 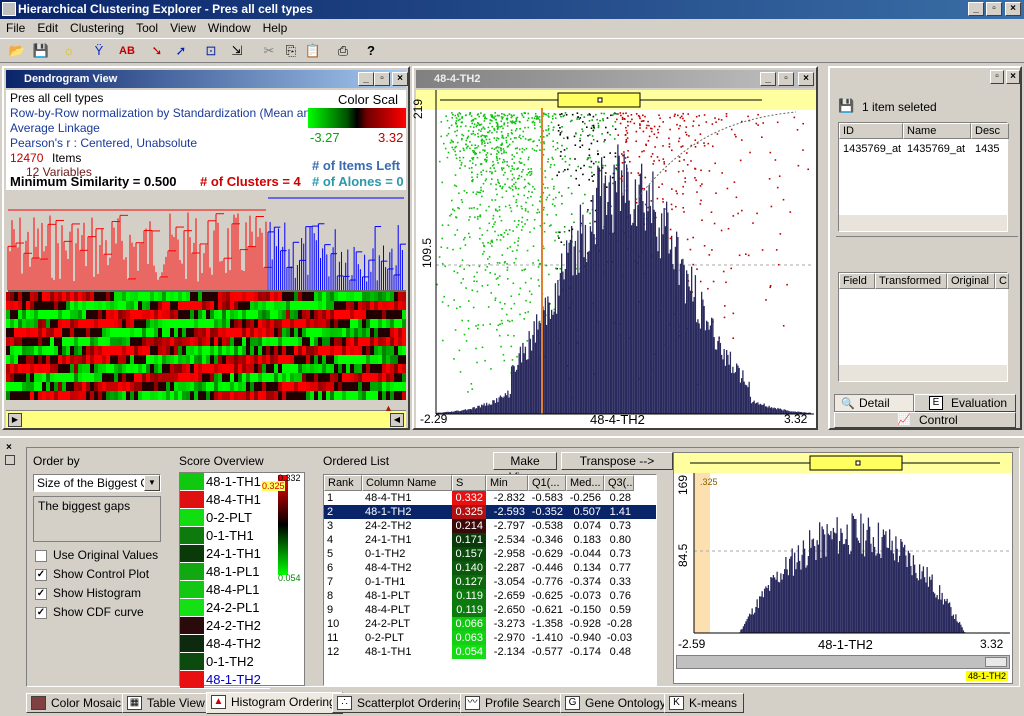 I want to click on print-icon: ⎙, so click(x=343, y=51).